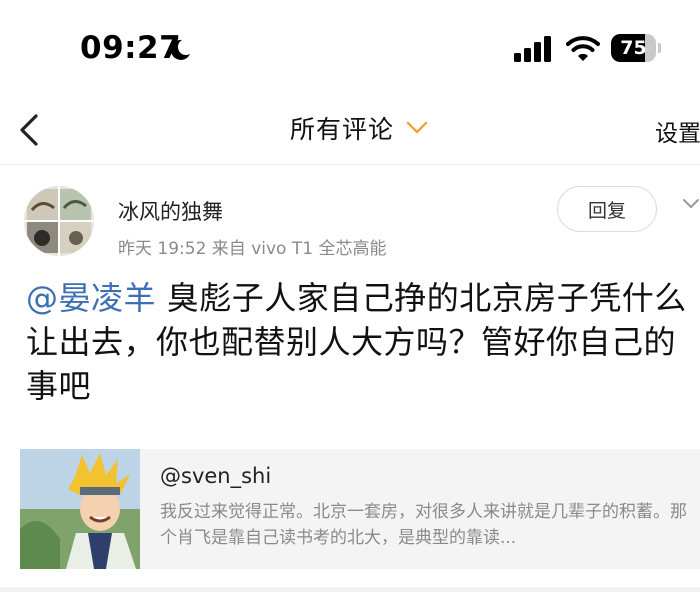 Image resolution: width=700 pixels, height=592 pixels. I want to click on back-icon, so click(31, 130).